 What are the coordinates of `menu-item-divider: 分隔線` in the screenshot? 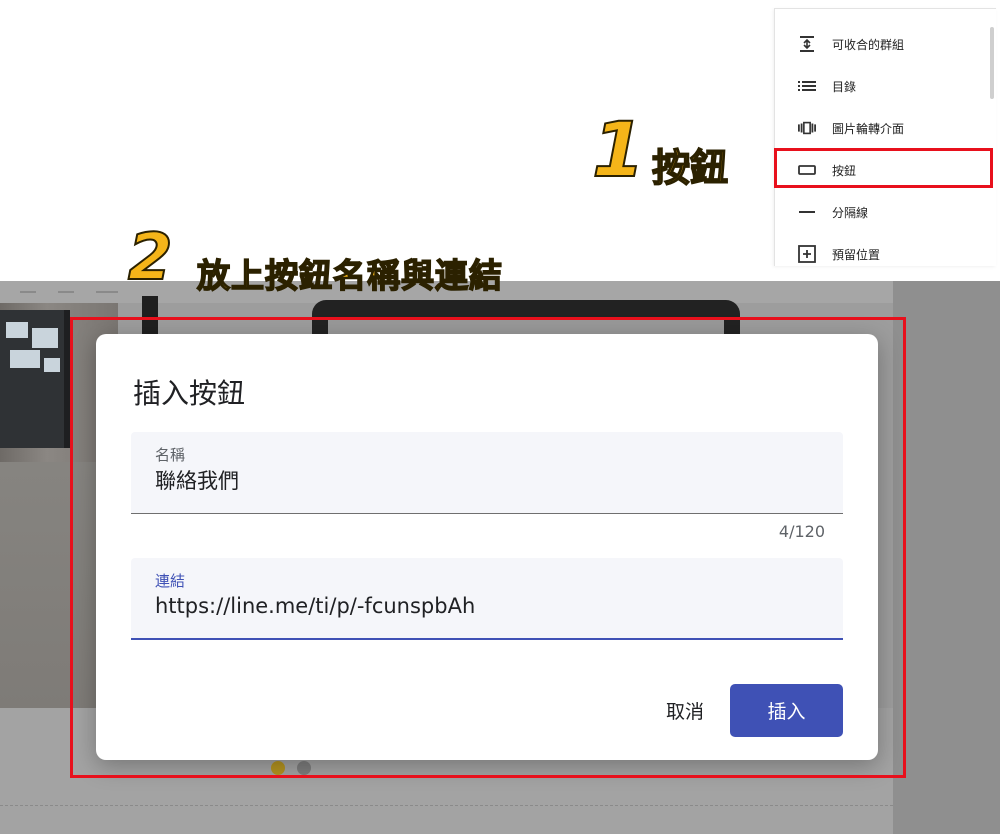 It's located at (884, 212).